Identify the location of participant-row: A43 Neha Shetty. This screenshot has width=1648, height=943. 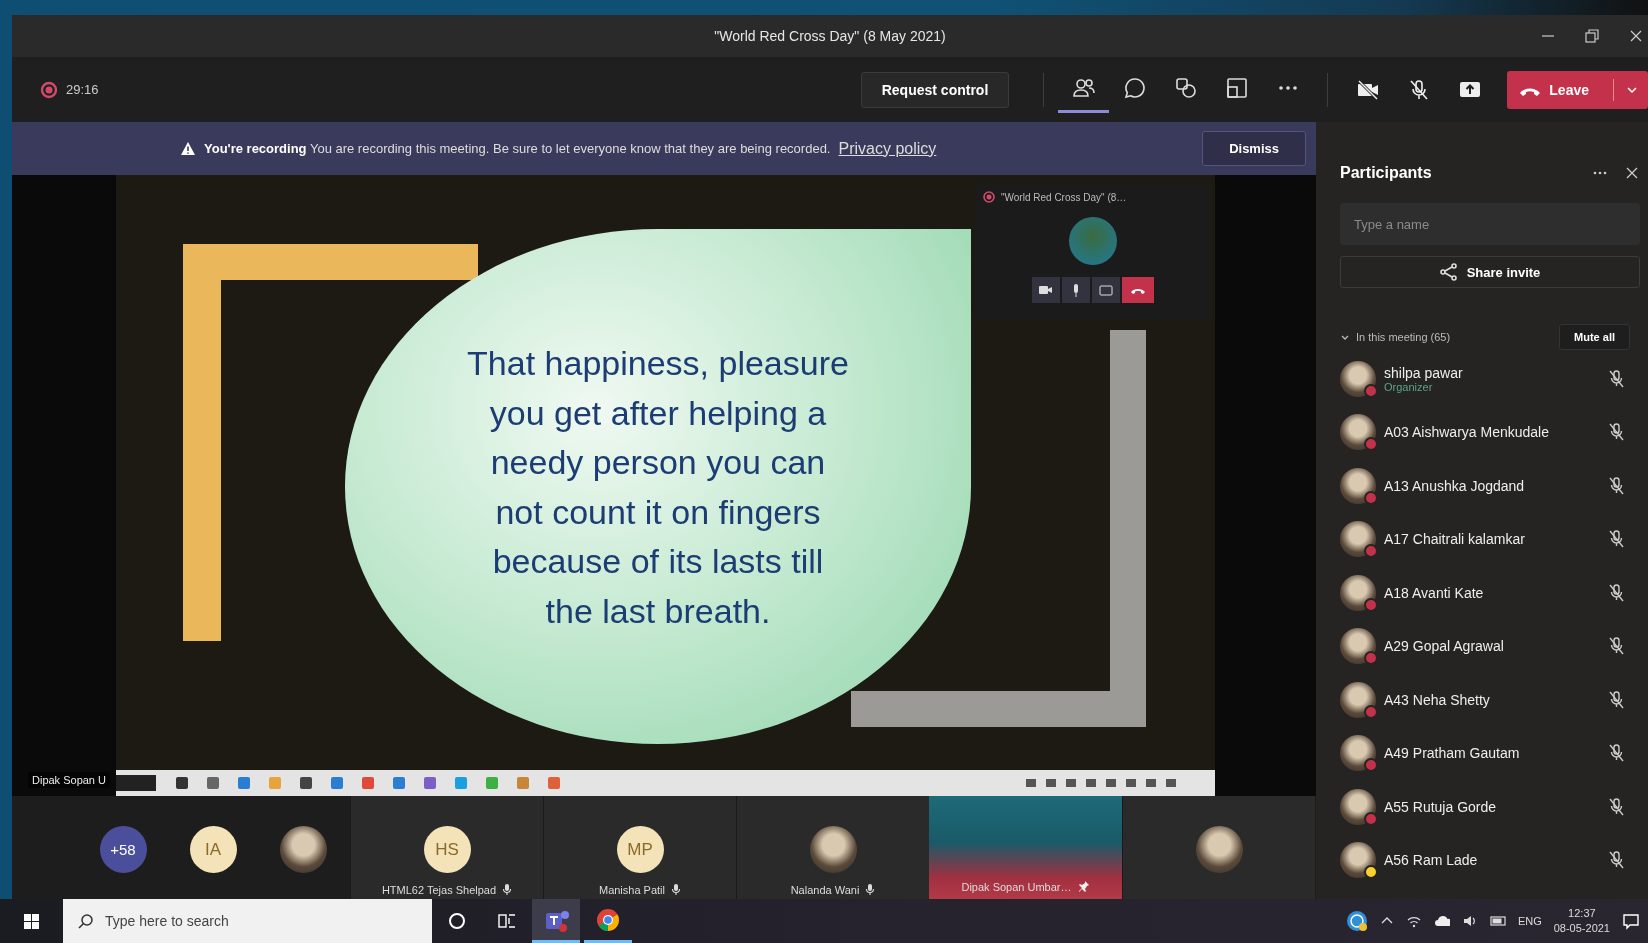
(1490, 700).